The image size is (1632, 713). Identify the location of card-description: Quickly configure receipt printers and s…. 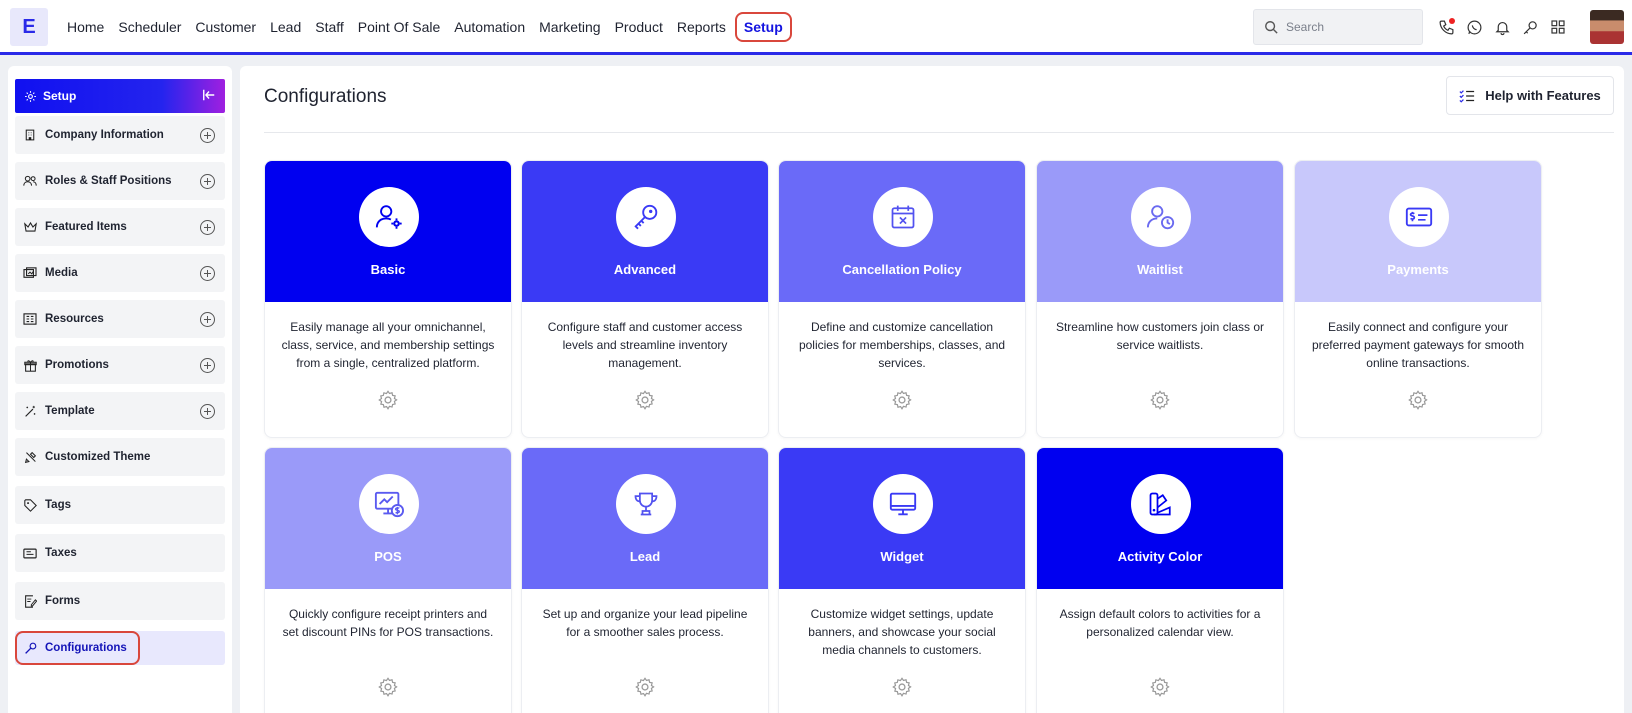
(388, 623).